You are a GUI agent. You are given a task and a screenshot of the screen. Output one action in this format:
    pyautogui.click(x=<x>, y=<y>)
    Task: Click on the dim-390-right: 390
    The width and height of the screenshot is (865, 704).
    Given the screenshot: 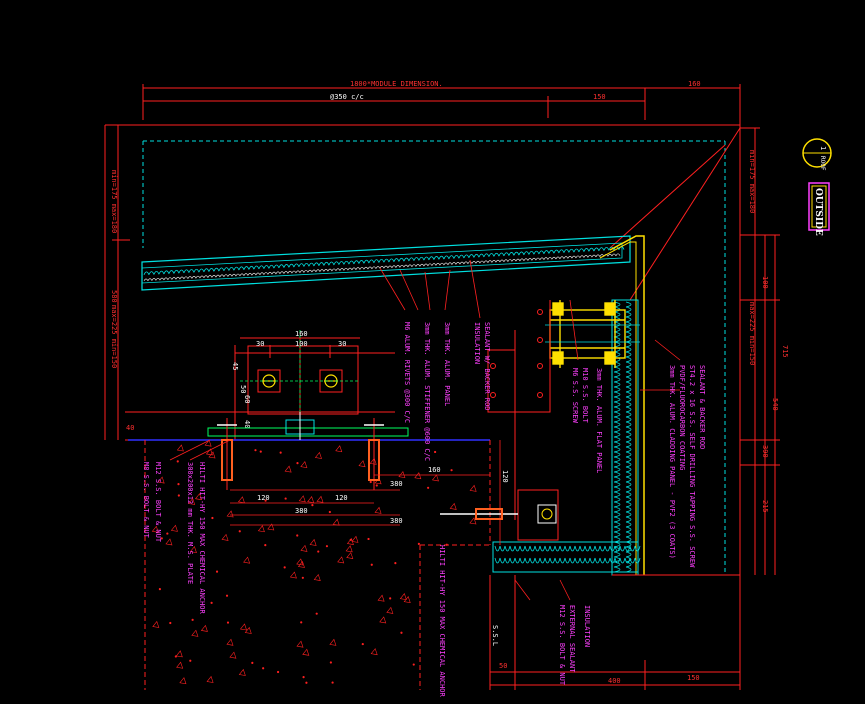 What is the action you would take?
    pyautogui.click(x=765, y=451)
    